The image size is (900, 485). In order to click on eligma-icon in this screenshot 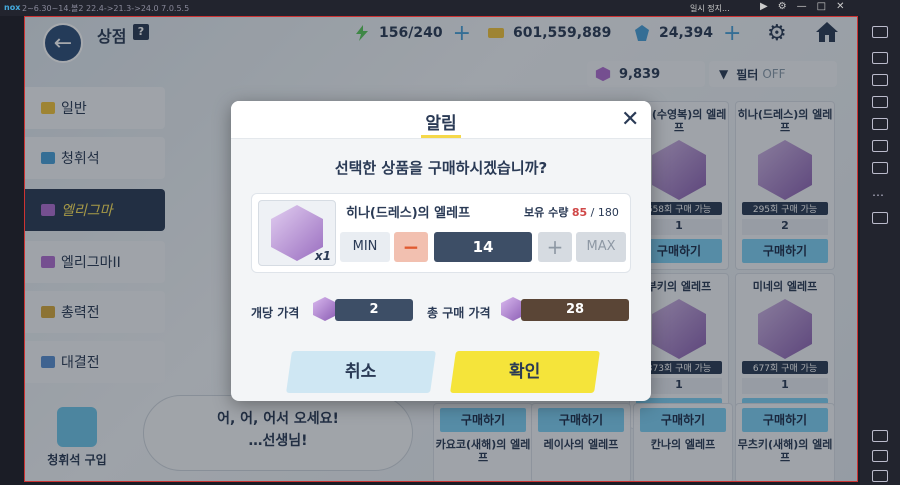, I will do `click(325, 309)`.